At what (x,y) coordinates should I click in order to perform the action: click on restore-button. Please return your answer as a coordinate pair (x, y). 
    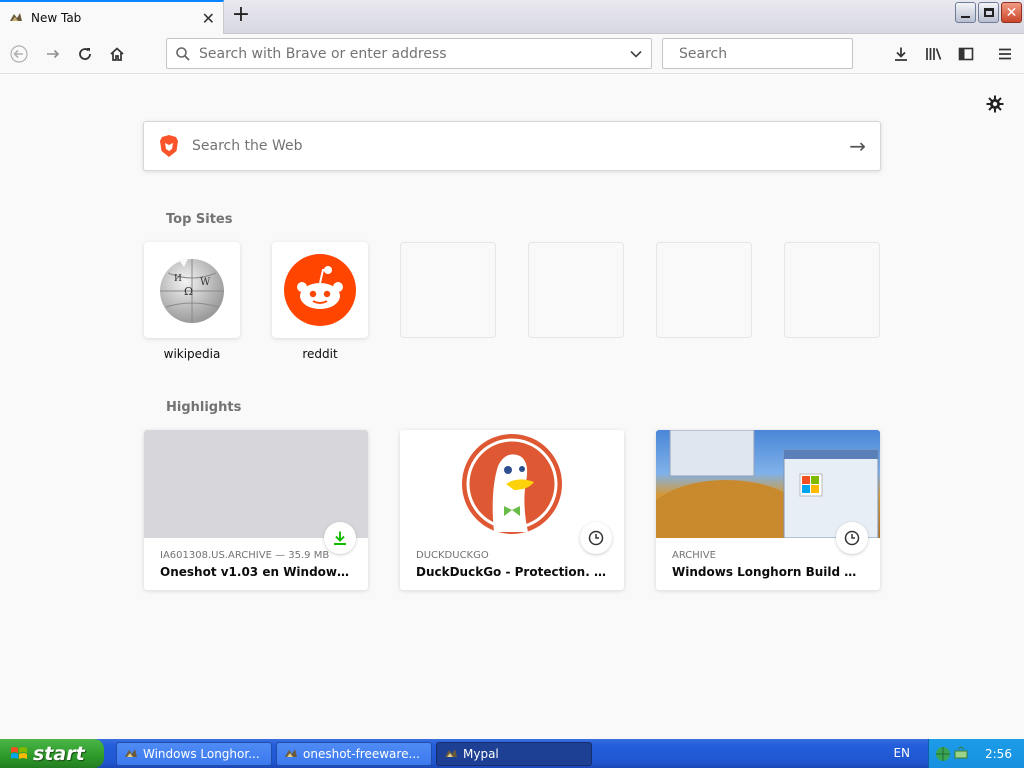
    Looking at the image, I should click on (988, 12).